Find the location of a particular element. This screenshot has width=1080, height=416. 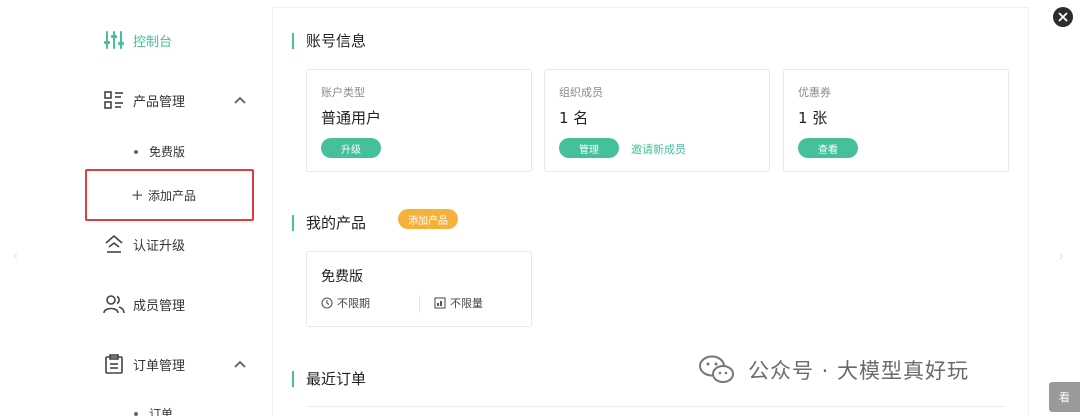

sub-label-orders: 订单 is located at coordinates (161, 411).